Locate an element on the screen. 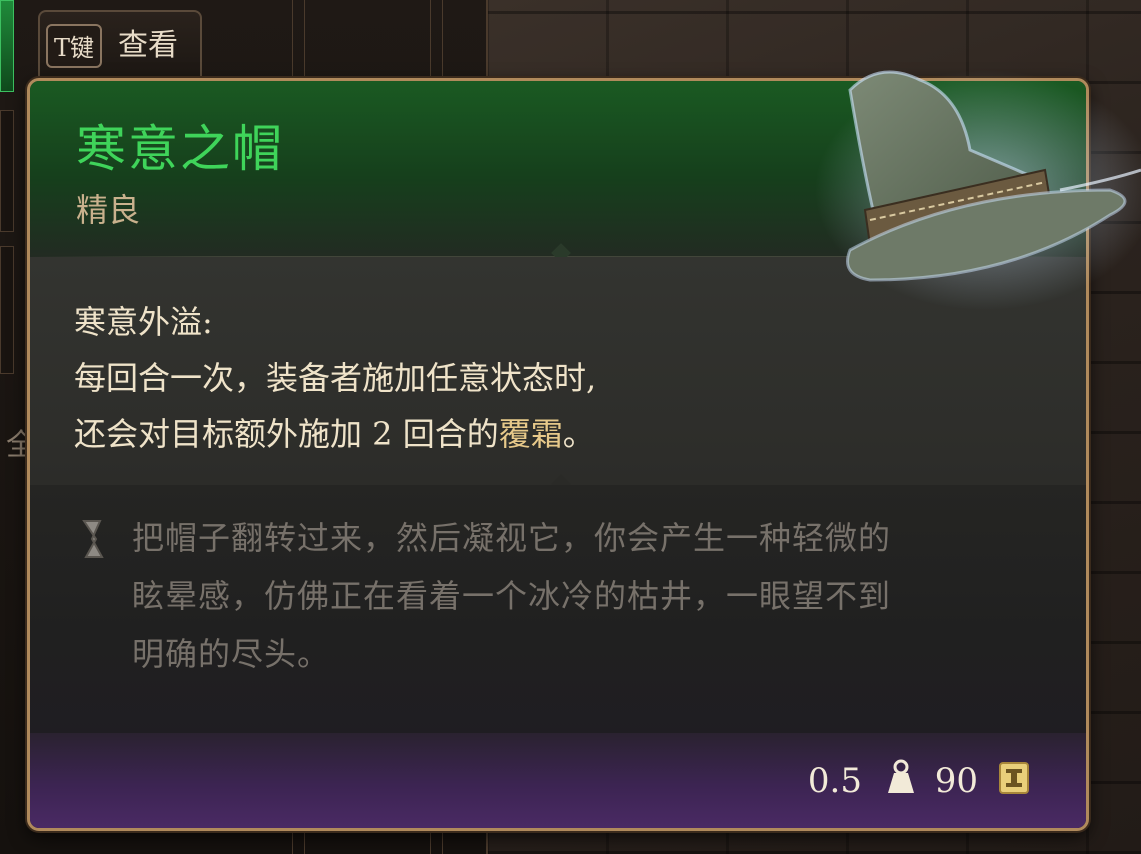 This screenshot has width=1141, height=854. item-rarity: 精良 is located at coordinates (108, 210).